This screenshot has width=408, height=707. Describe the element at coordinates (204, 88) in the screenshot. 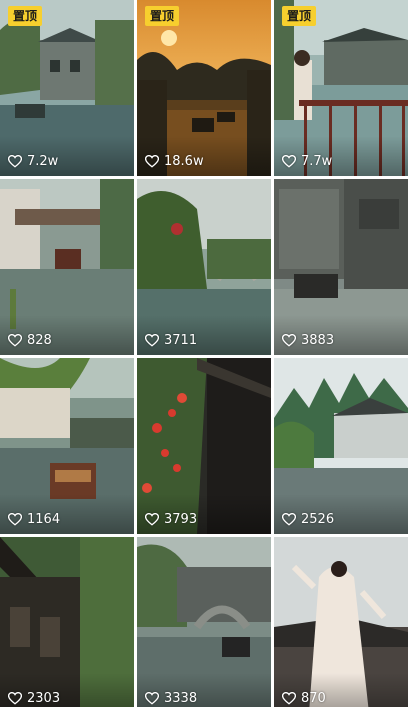

I see `video-tile: 置顶 18.6w` at that location.